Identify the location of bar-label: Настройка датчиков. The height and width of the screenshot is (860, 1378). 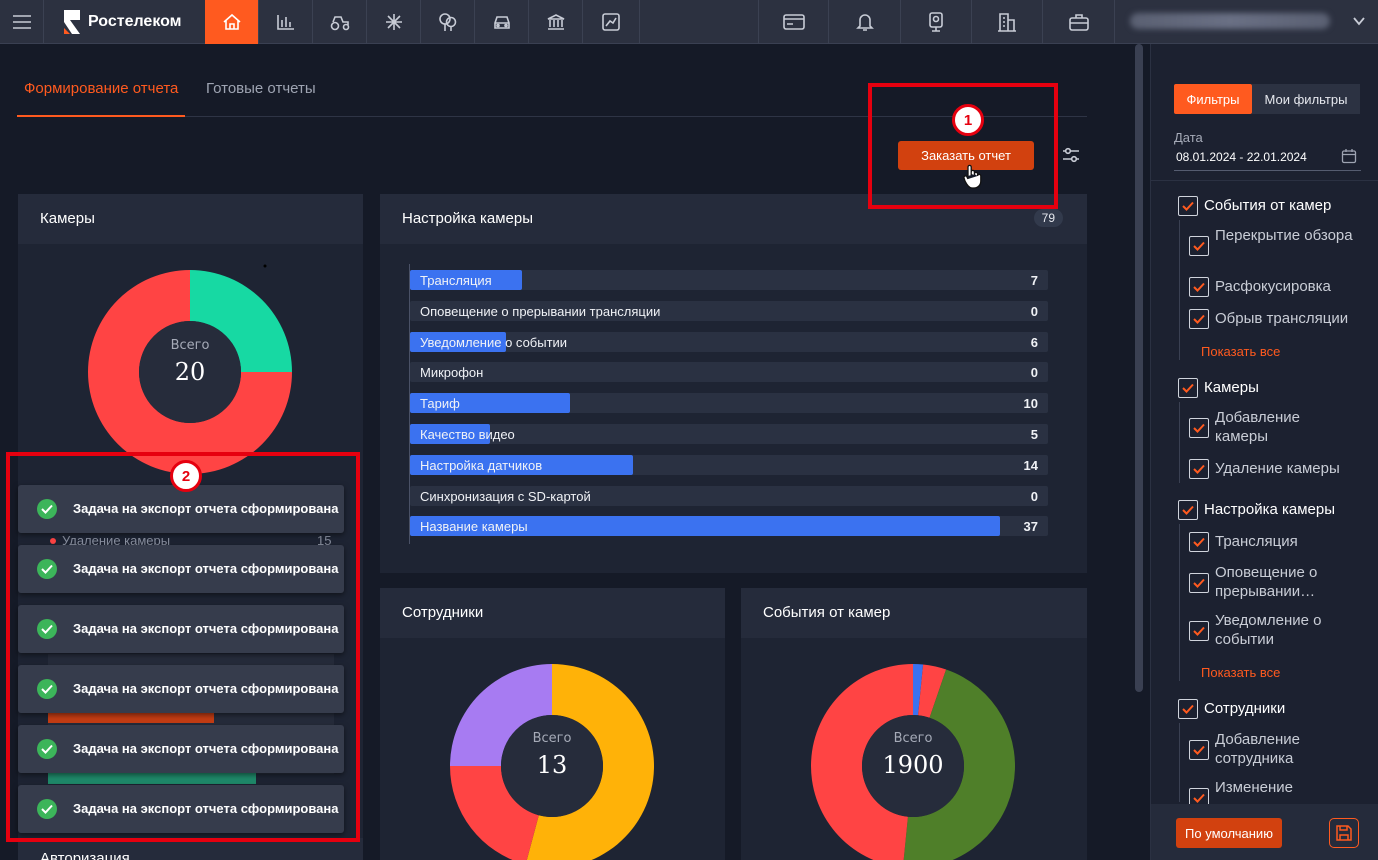
(481, 465).